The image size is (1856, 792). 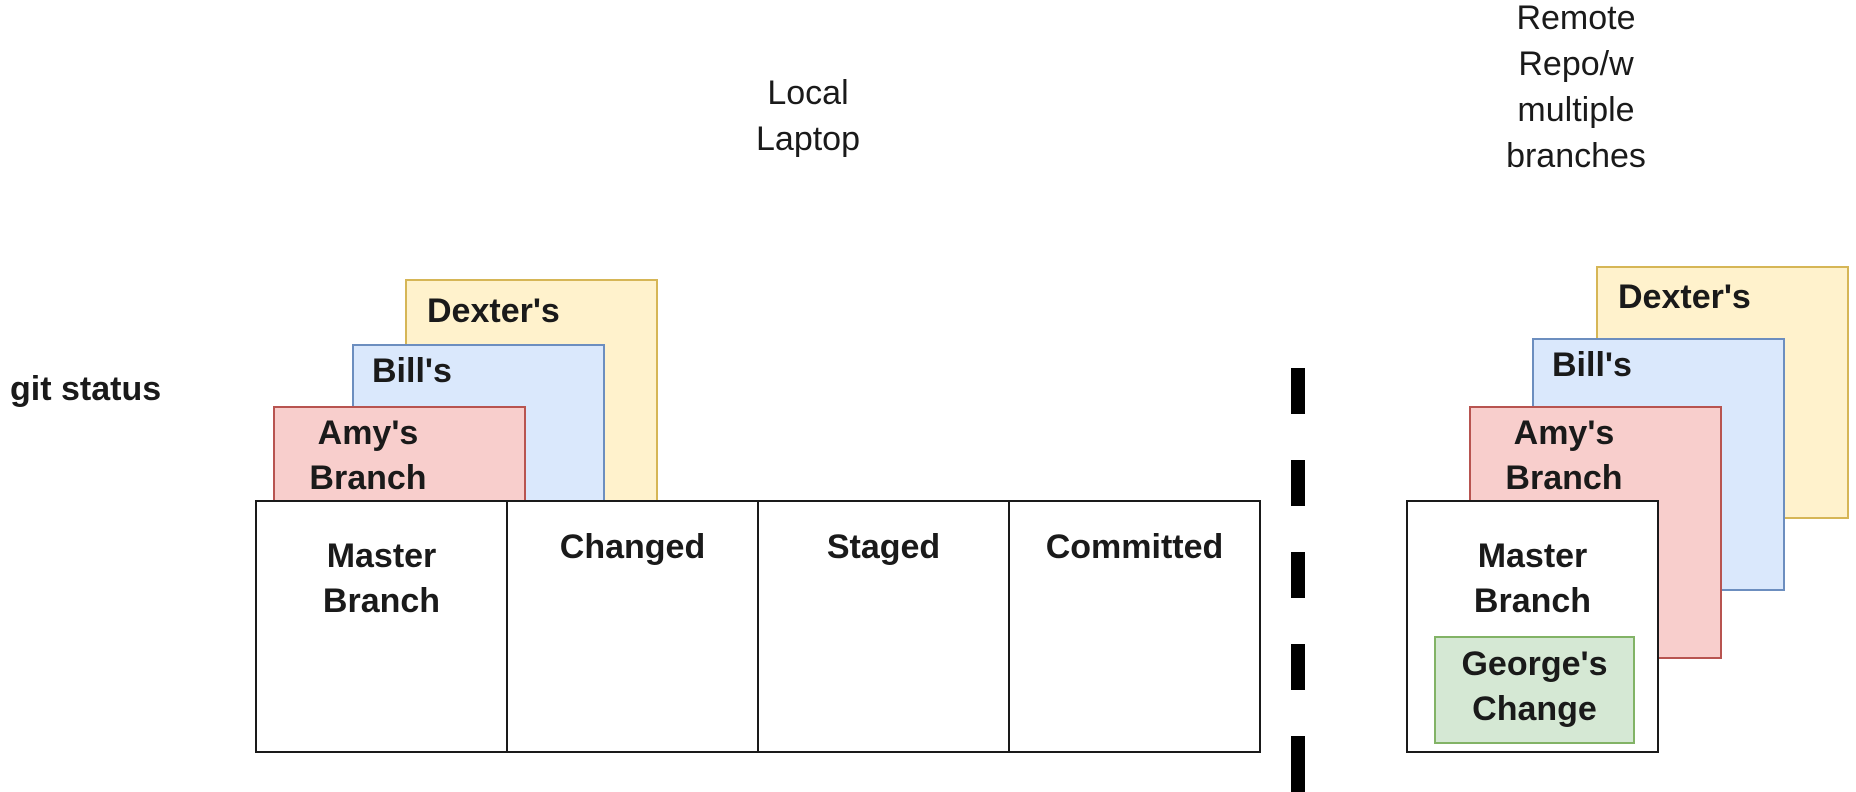 I want to click on local-bill-label: Bill's, so click(x=412, y=371).